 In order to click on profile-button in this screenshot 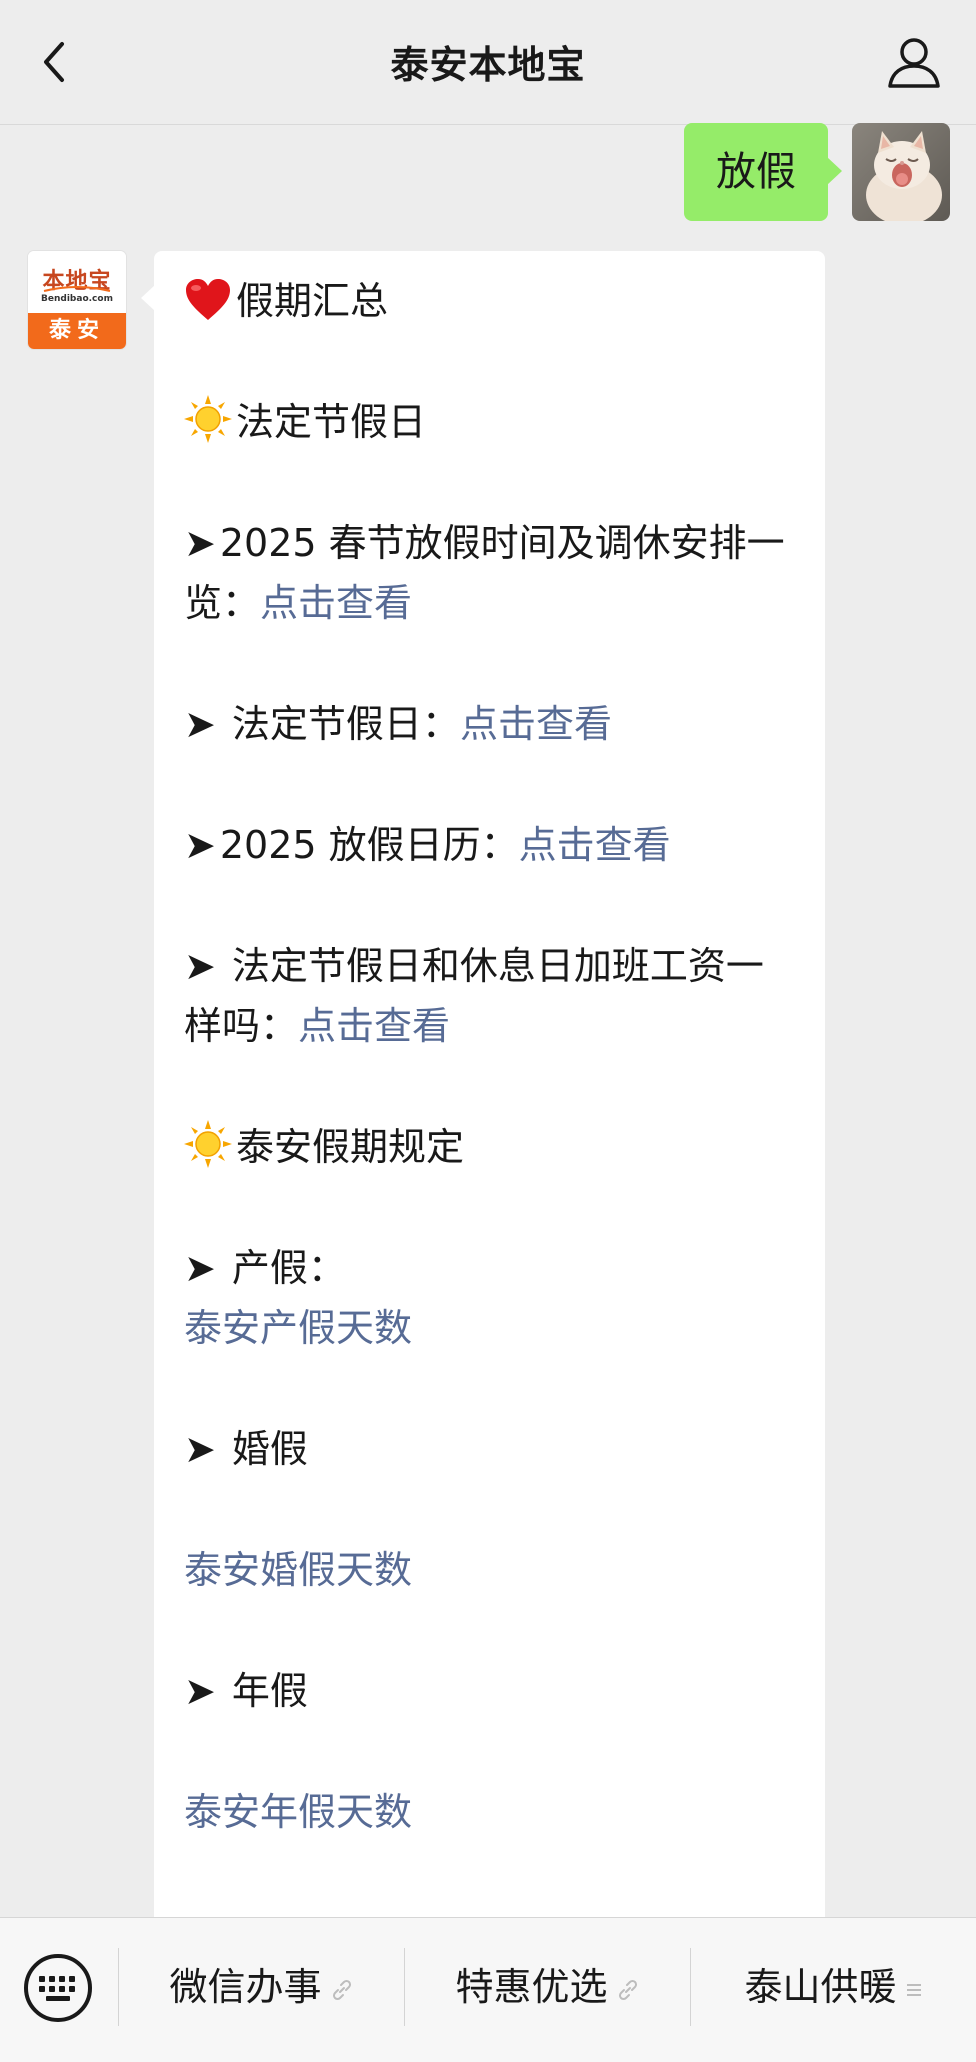, I will do `click(914, 62)`.